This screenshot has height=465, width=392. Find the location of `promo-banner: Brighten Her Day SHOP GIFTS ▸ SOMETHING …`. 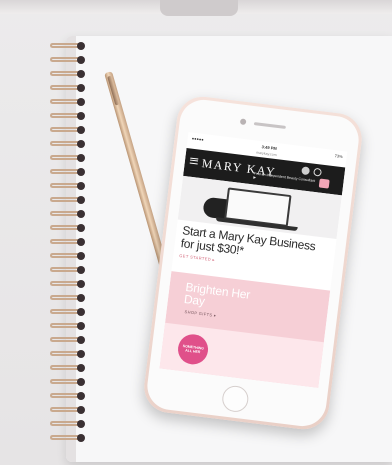

promo-banner: Brighten Her Day SHOP GIFTS ▸ SOMETHING … is located at coordinates (245, 329).